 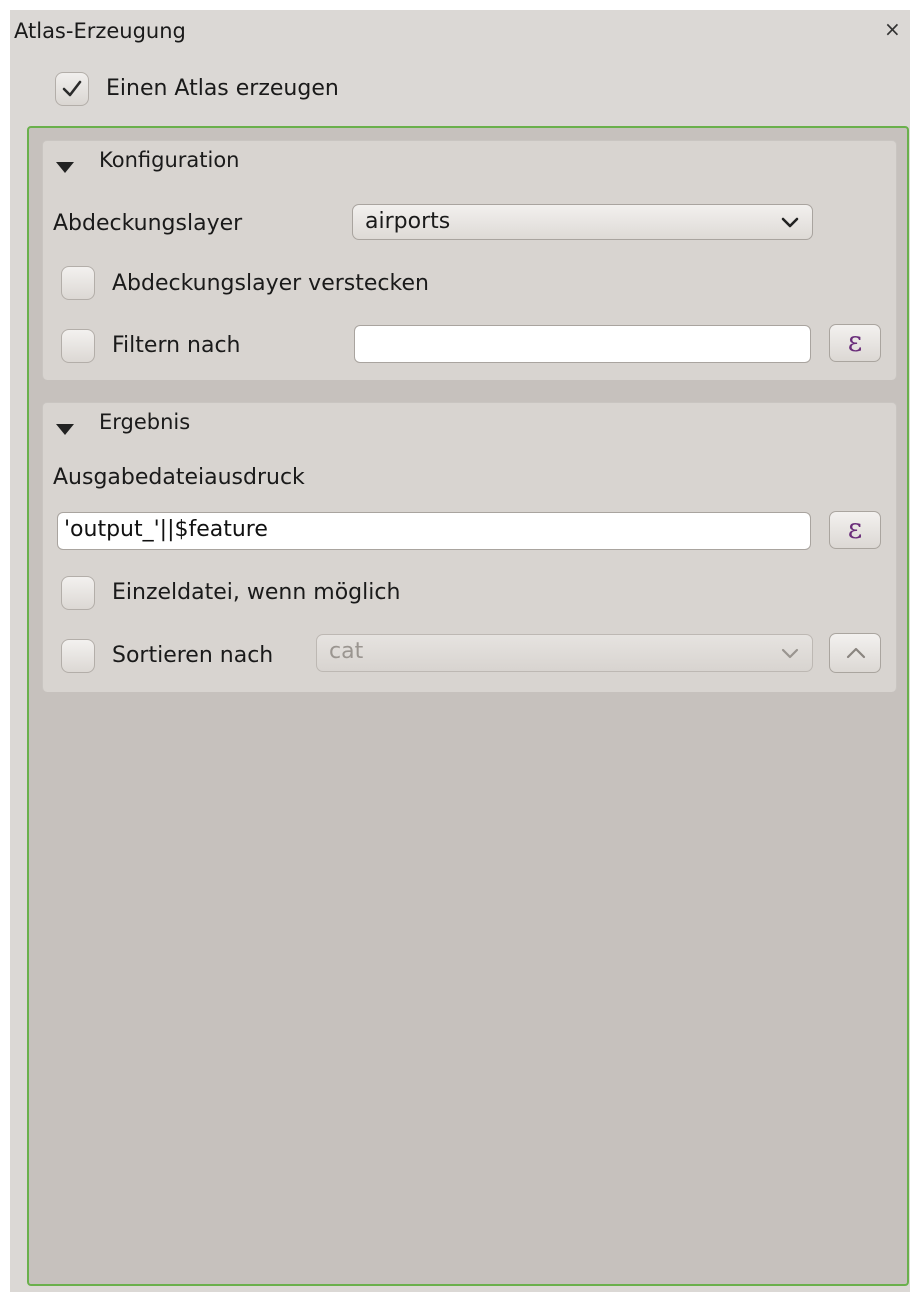 I want to click on checkmark-icon, so click(x=72, y=88).